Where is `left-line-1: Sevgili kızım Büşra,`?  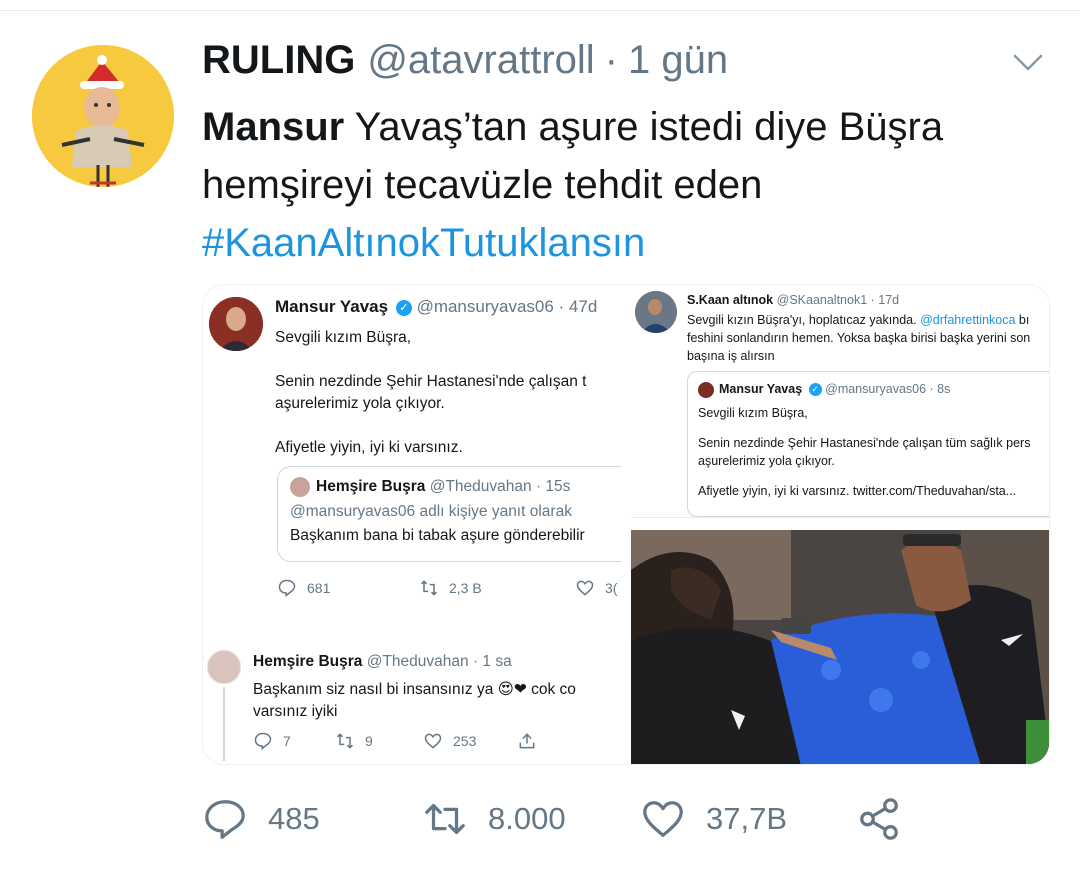 left-line-1: Sevgili kızım Büşra, is located at coordinates (343, 337).